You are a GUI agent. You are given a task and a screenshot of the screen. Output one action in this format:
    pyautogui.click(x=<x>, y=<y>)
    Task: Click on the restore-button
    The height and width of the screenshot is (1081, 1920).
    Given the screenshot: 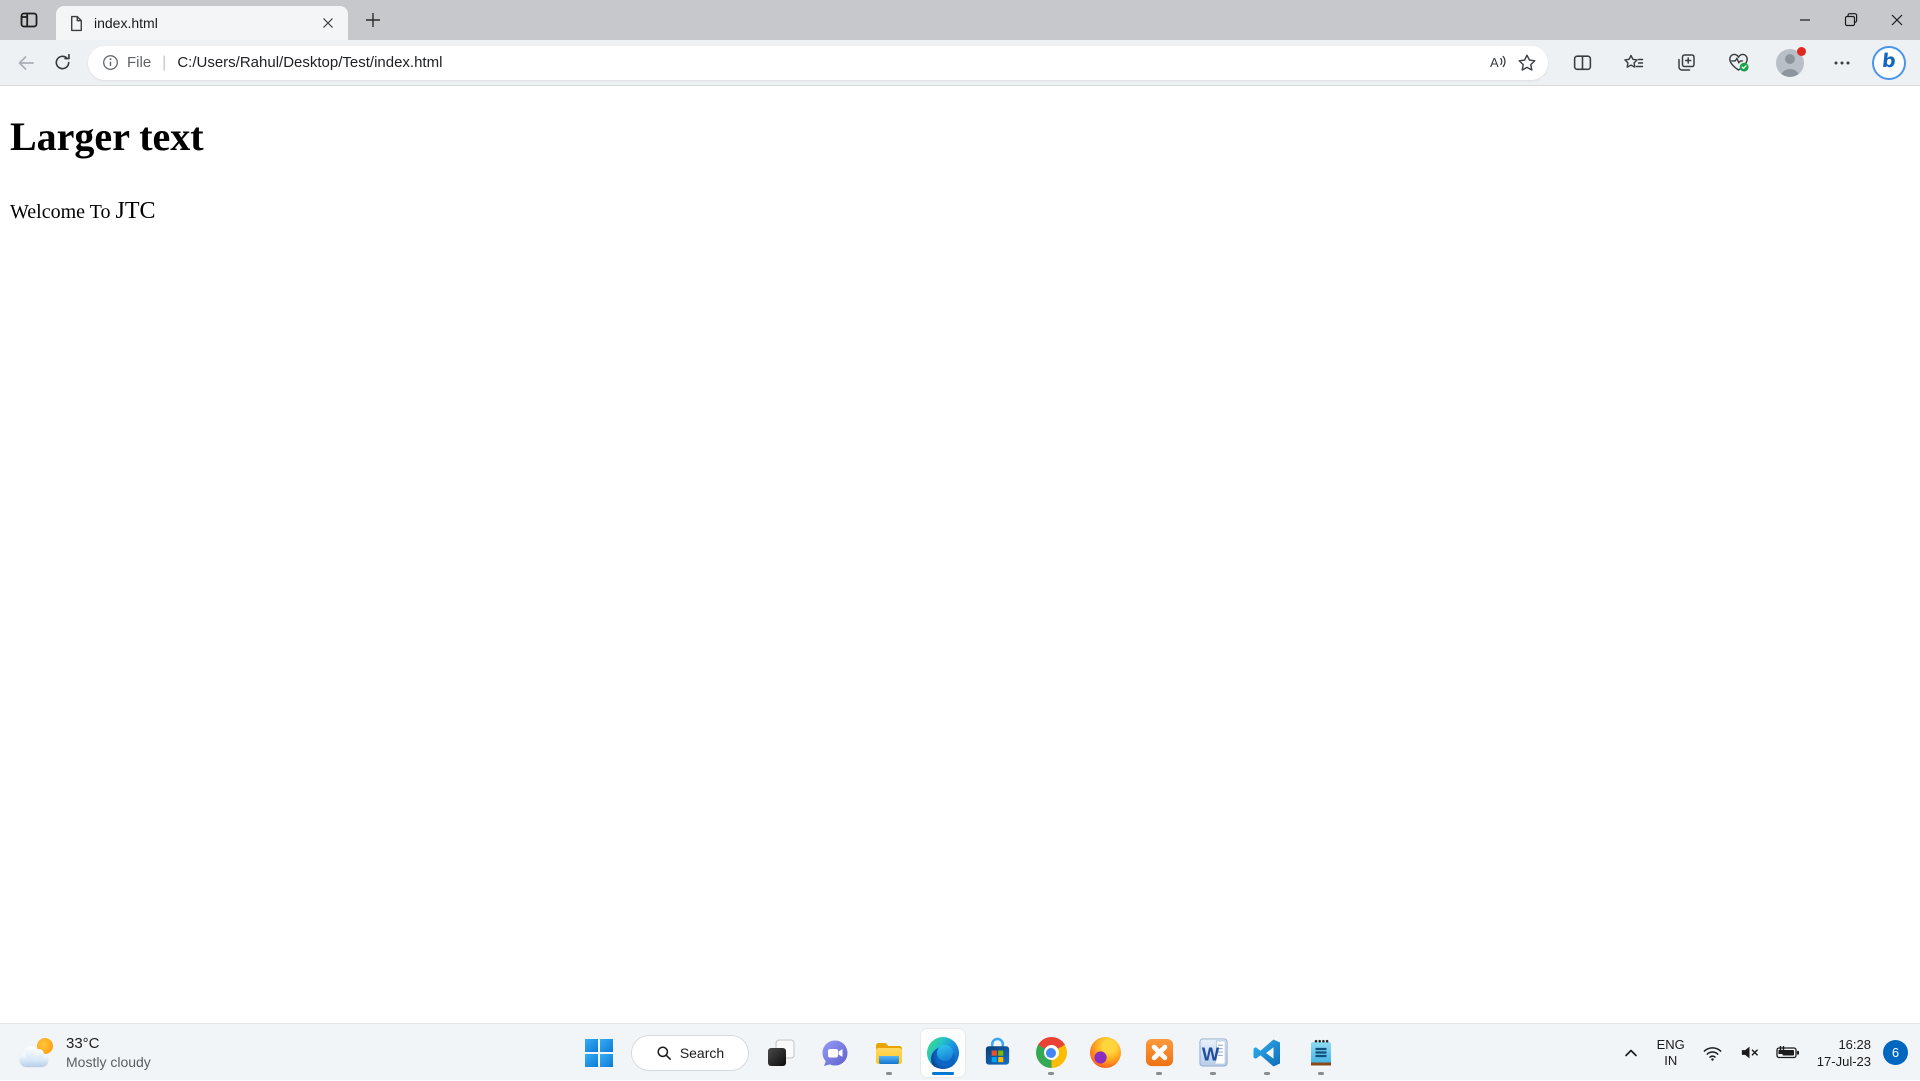 What is the action you would take?
    pyautogui.click(x=1851, y=20)
    